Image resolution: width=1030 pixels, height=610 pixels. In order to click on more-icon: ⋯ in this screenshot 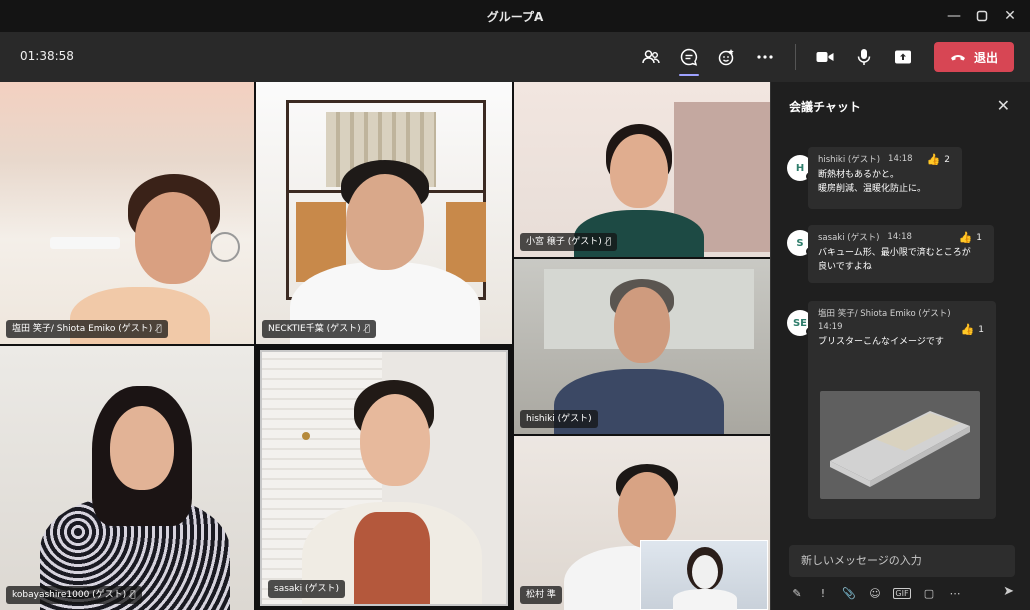, I will do `click(955, 593)`.